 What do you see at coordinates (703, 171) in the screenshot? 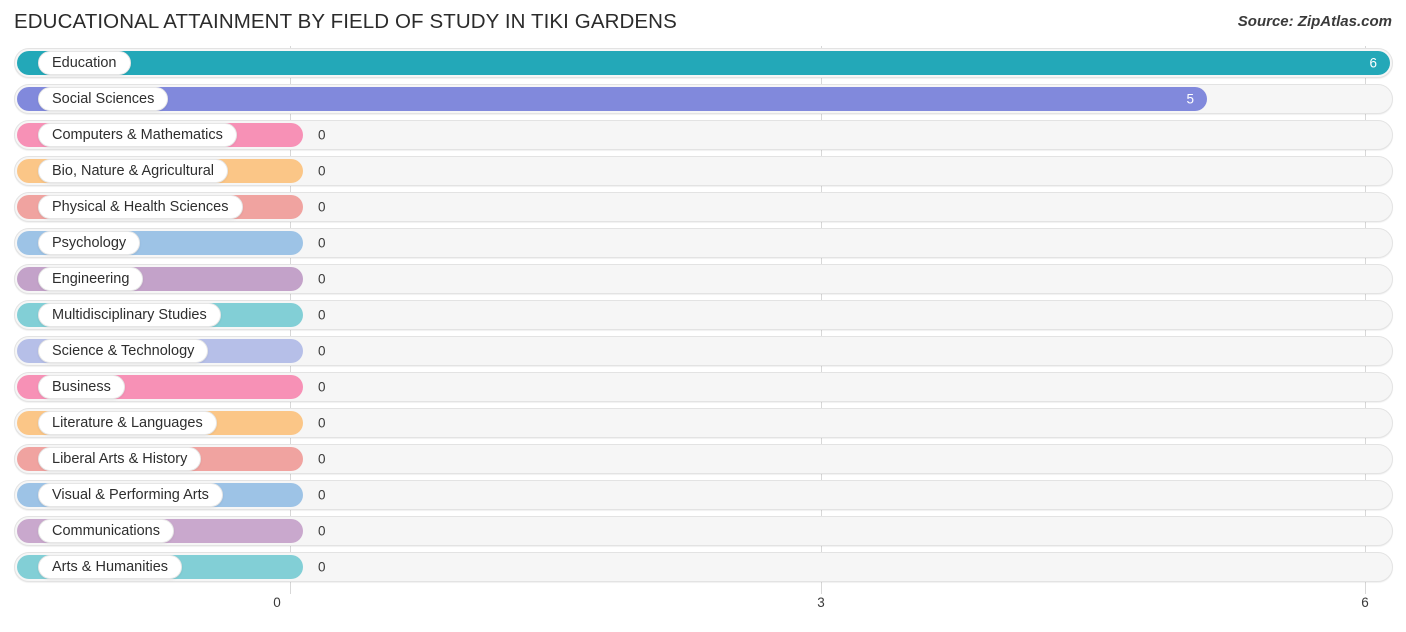
I see `chart-row: 0 Bio, Nature & Agricultural` at bounding box center [703, 171].